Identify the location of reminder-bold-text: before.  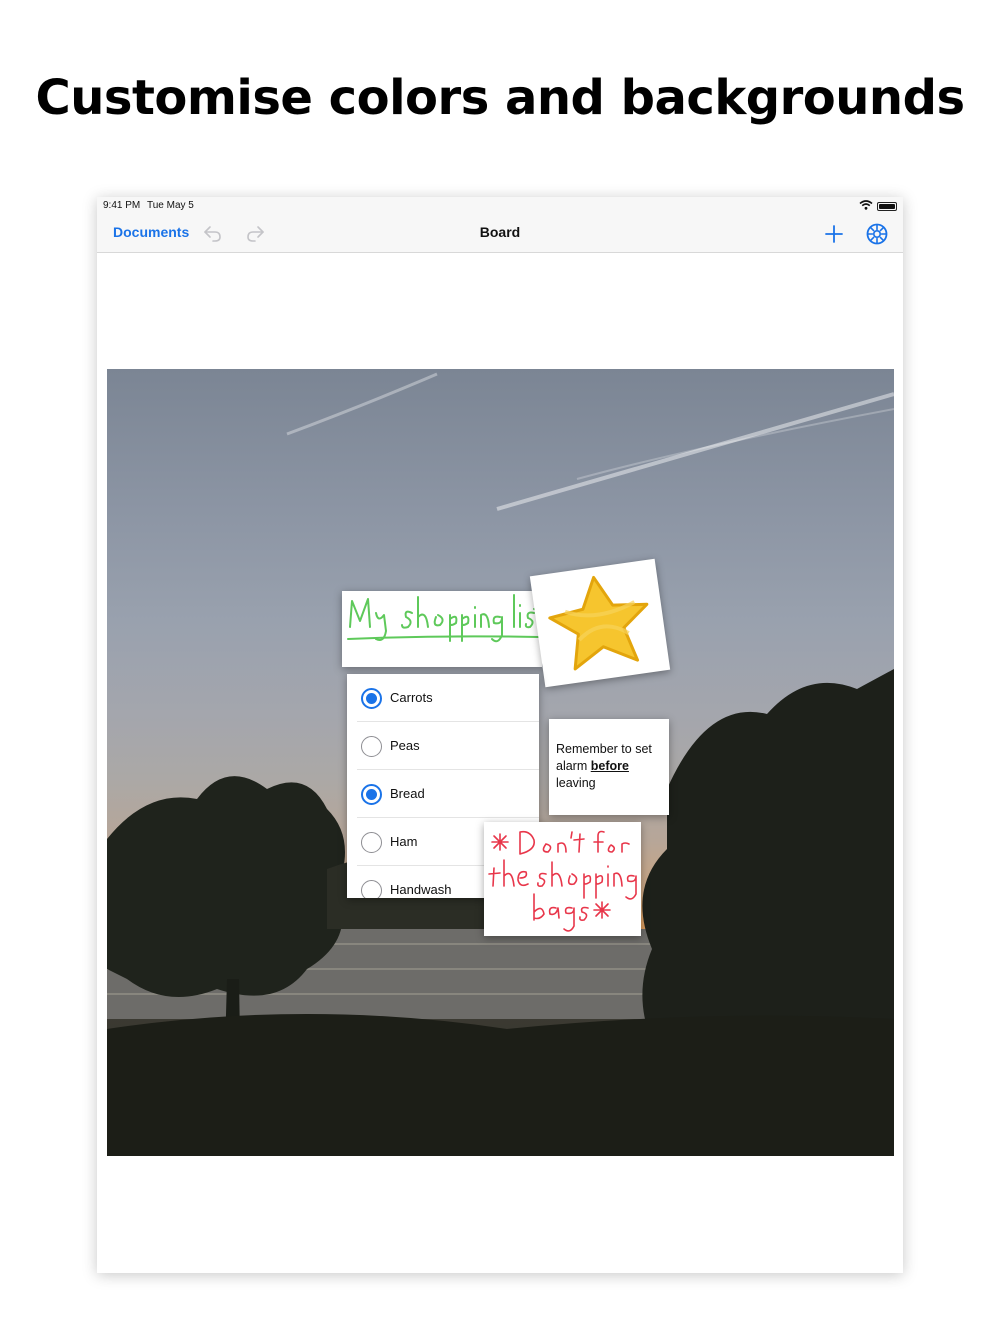
(609, 766).